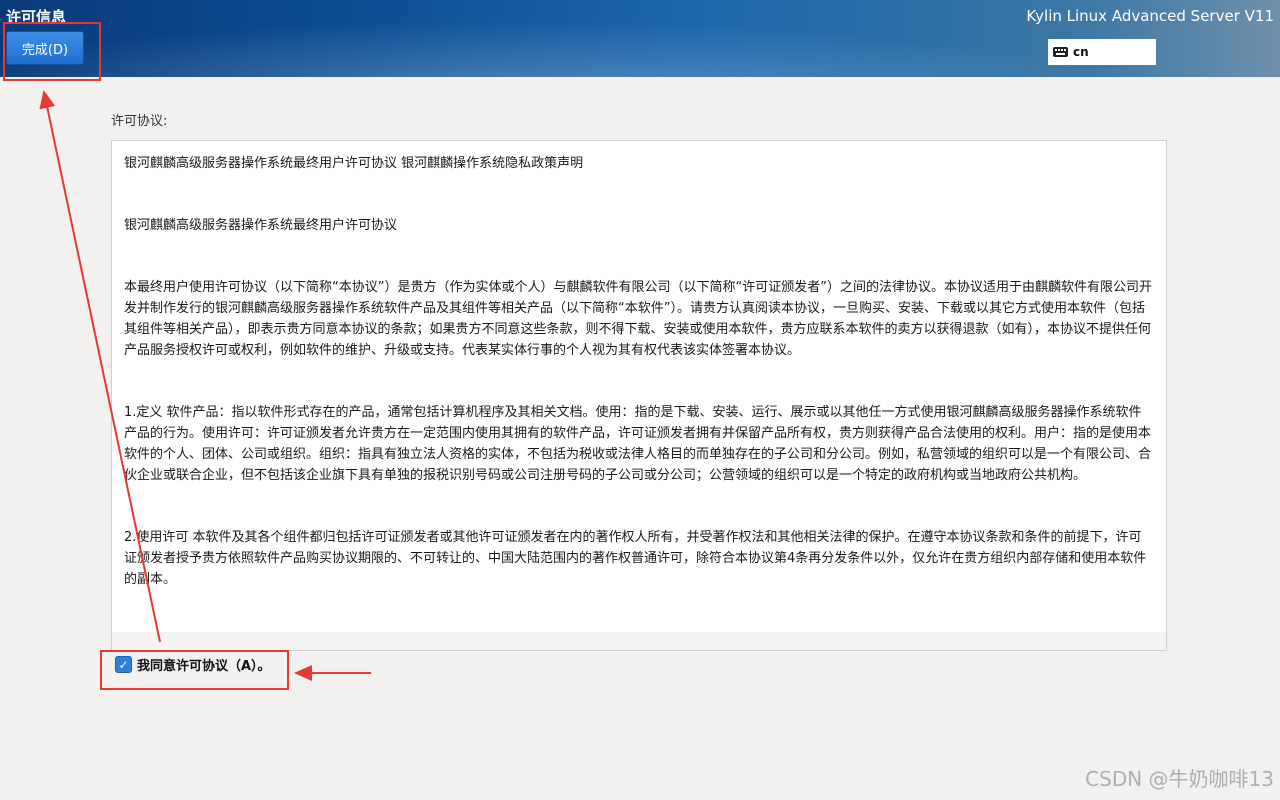 The image size is (1280, 800). I want to click on watermark: CSDN @牛奶咖啡13, so click(1179, 779).